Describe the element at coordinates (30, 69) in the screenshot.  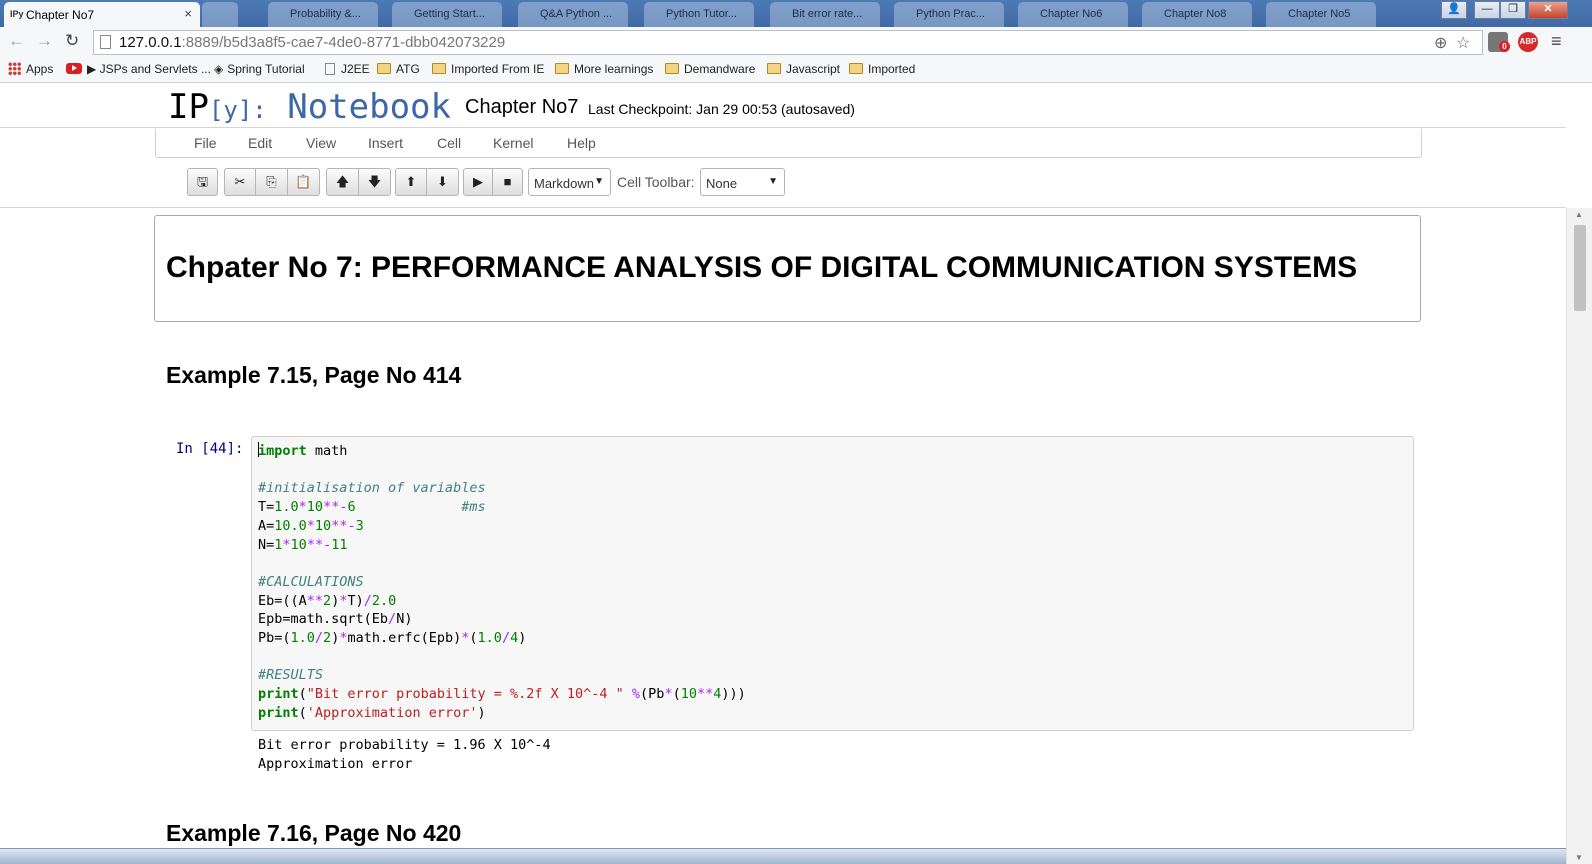
I see `bookmark-apps: Apps` at that location.